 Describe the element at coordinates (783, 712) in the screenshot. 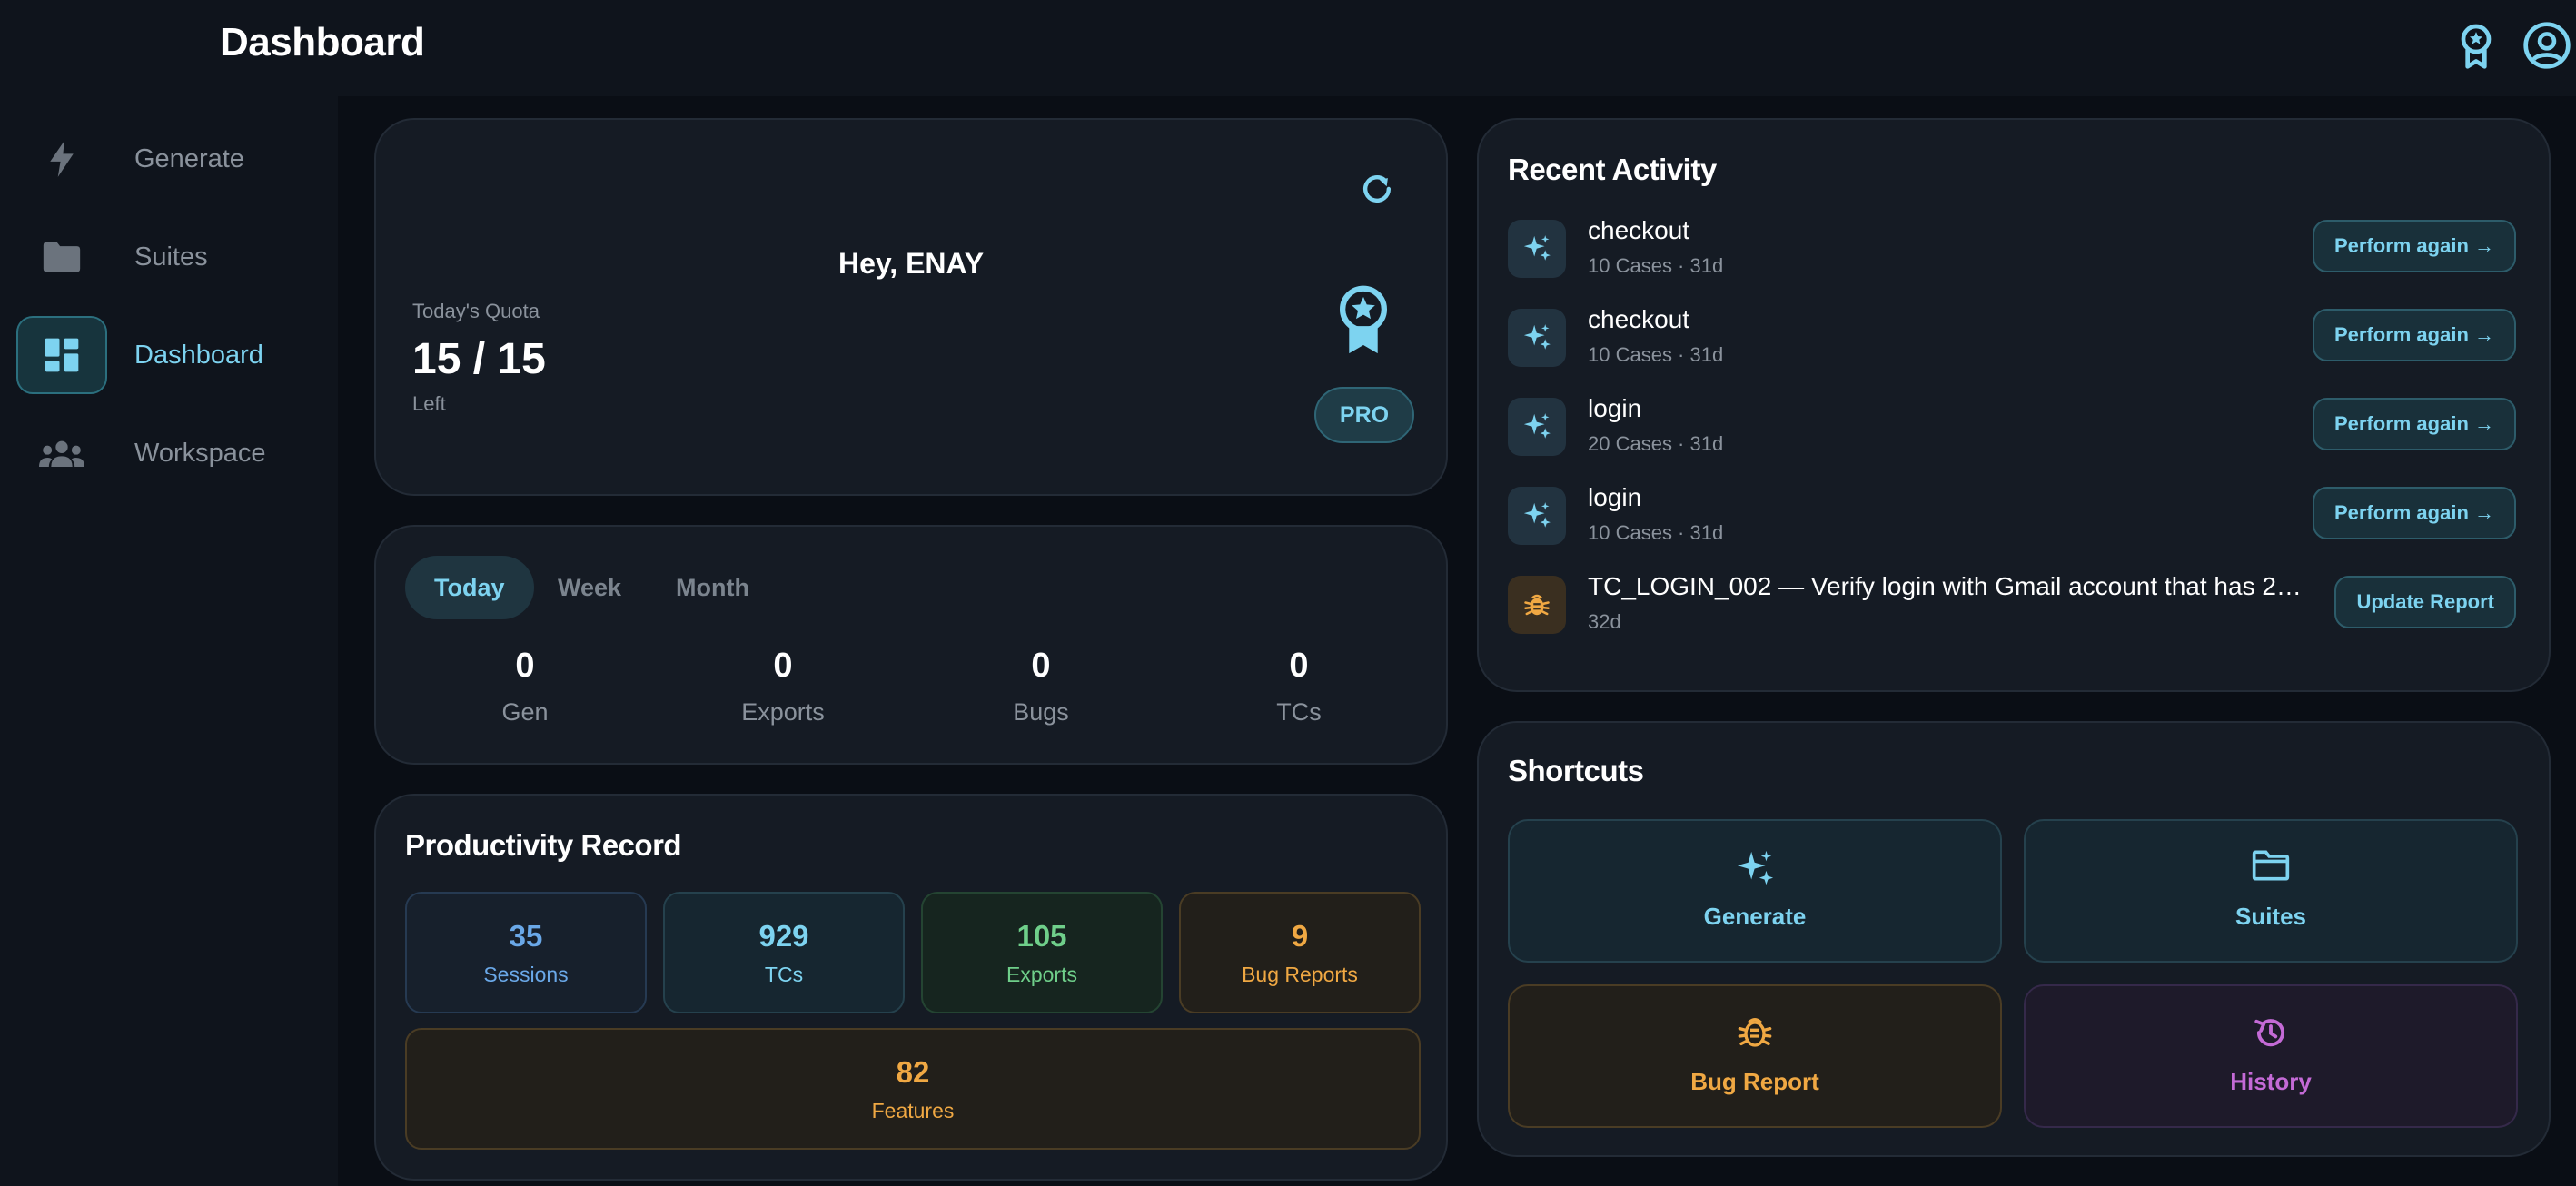

I see `stat-label: Exports` at that location.